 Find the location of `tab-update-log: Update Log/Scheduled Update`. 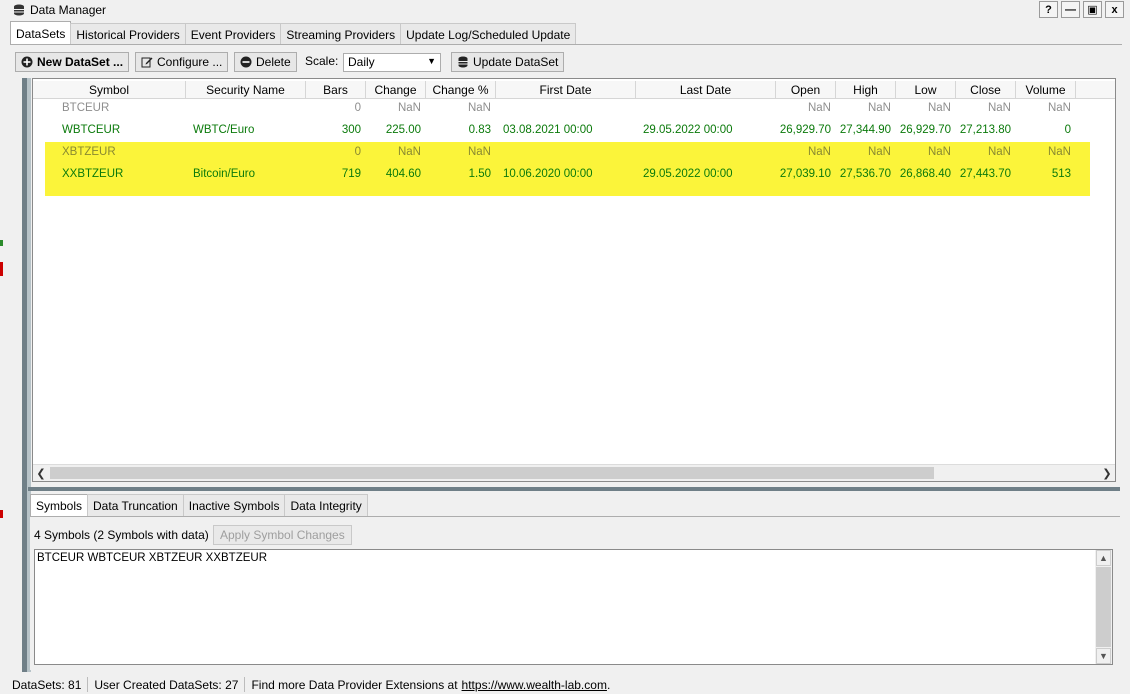

tab-update-log: Update Log/Scheduled Update is located at coordinates (488, 34).